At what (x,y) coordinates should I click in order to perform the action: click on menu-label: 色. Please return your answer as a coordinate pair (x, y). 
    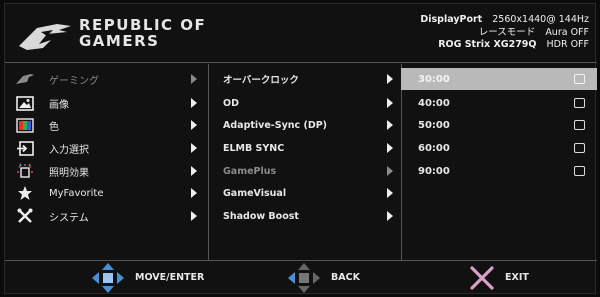
    Looking at the image, I should click on (54, 127).